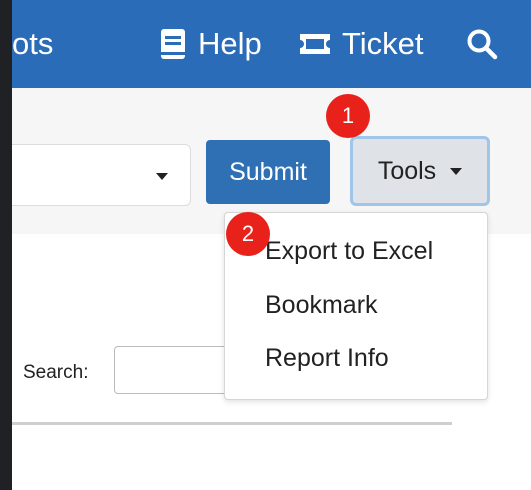 This screenshot has width=531, height=490. I want to click on nav-help-label: Help, so click(230, 43).